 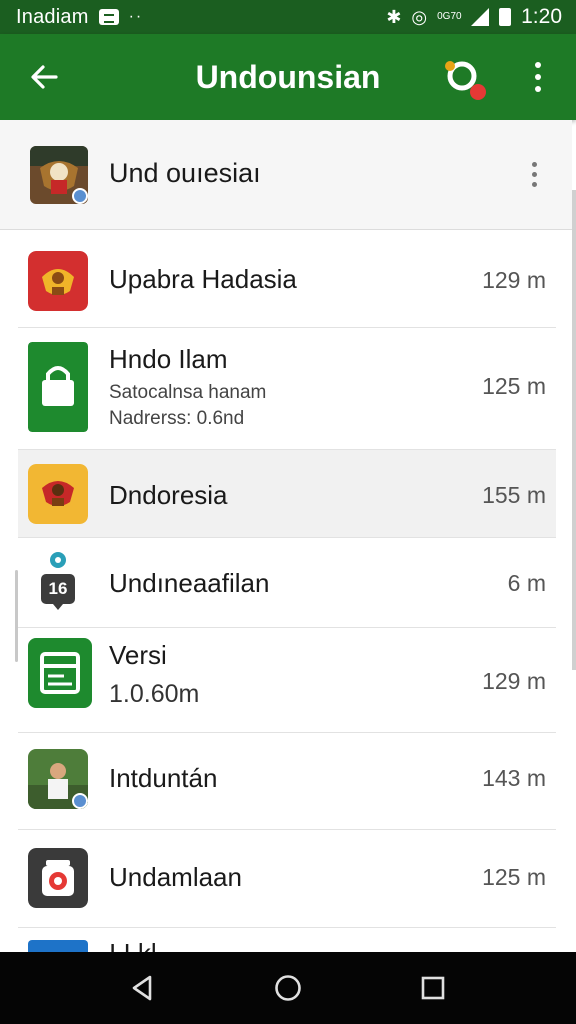 I want to click on document-icon, so click(x=60, y=673).